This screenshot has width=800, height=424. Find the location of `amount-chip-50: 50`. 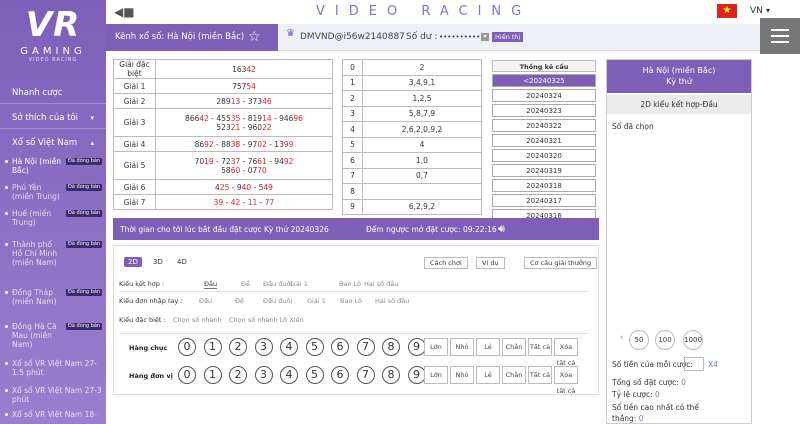

amount-chip-50: 50 is located at coordinates (639, 340).